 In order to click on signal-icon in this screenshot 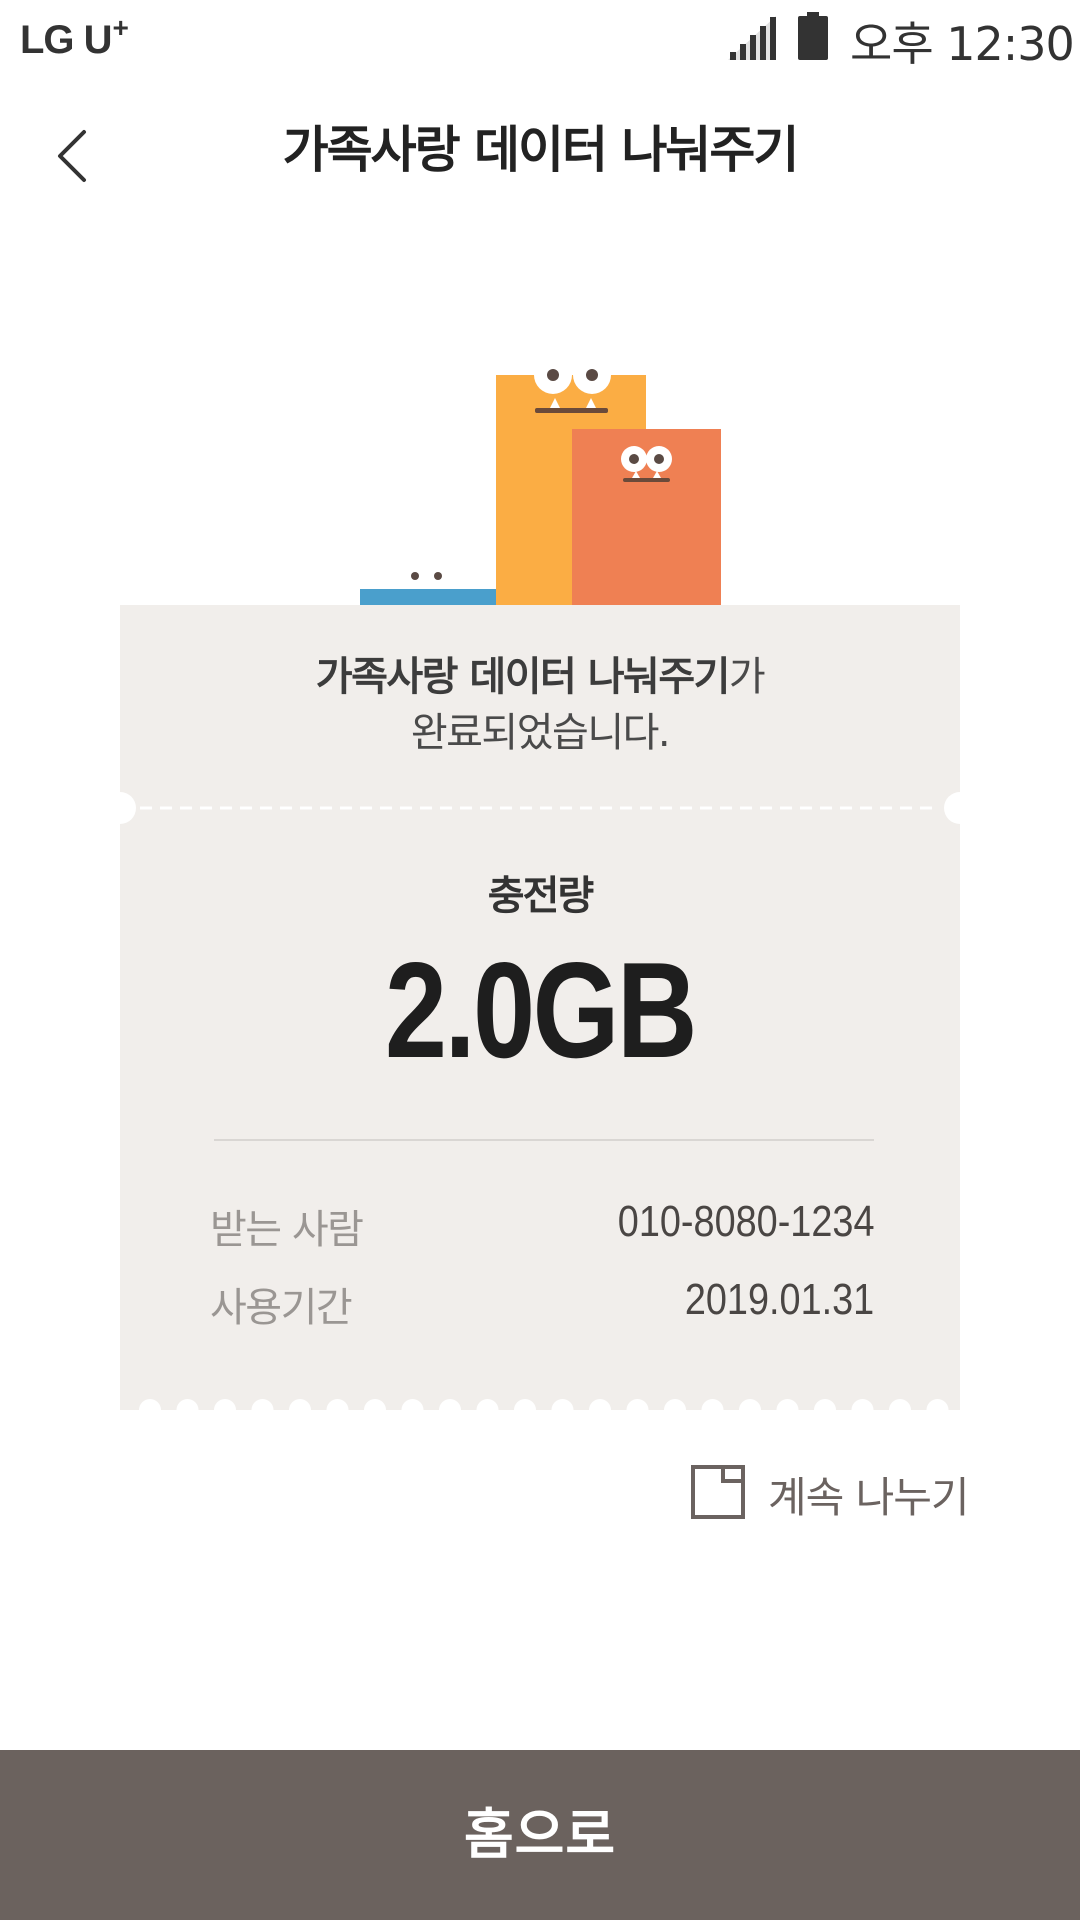, I will do `click(752, 38)`.